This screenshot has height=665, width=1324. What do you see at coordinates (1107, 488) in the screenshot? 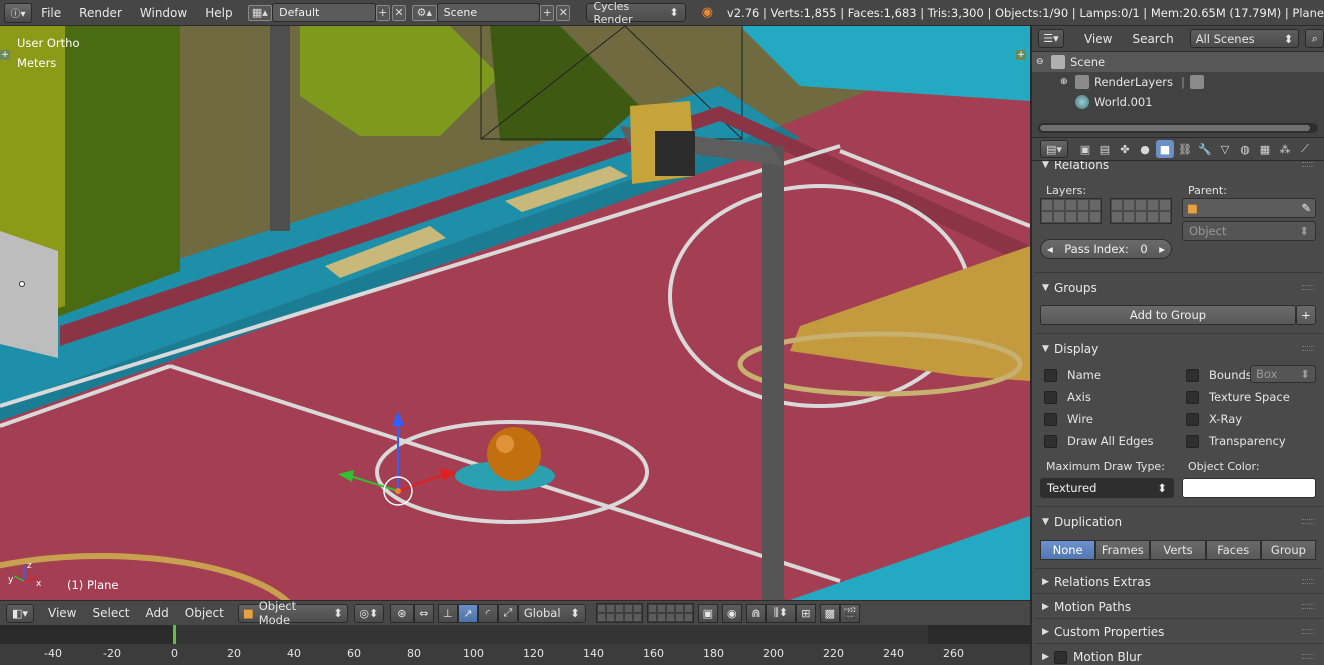
I see `max-draw-type-dropdown: Textured ⬍` at bounding box center [1107, 488].